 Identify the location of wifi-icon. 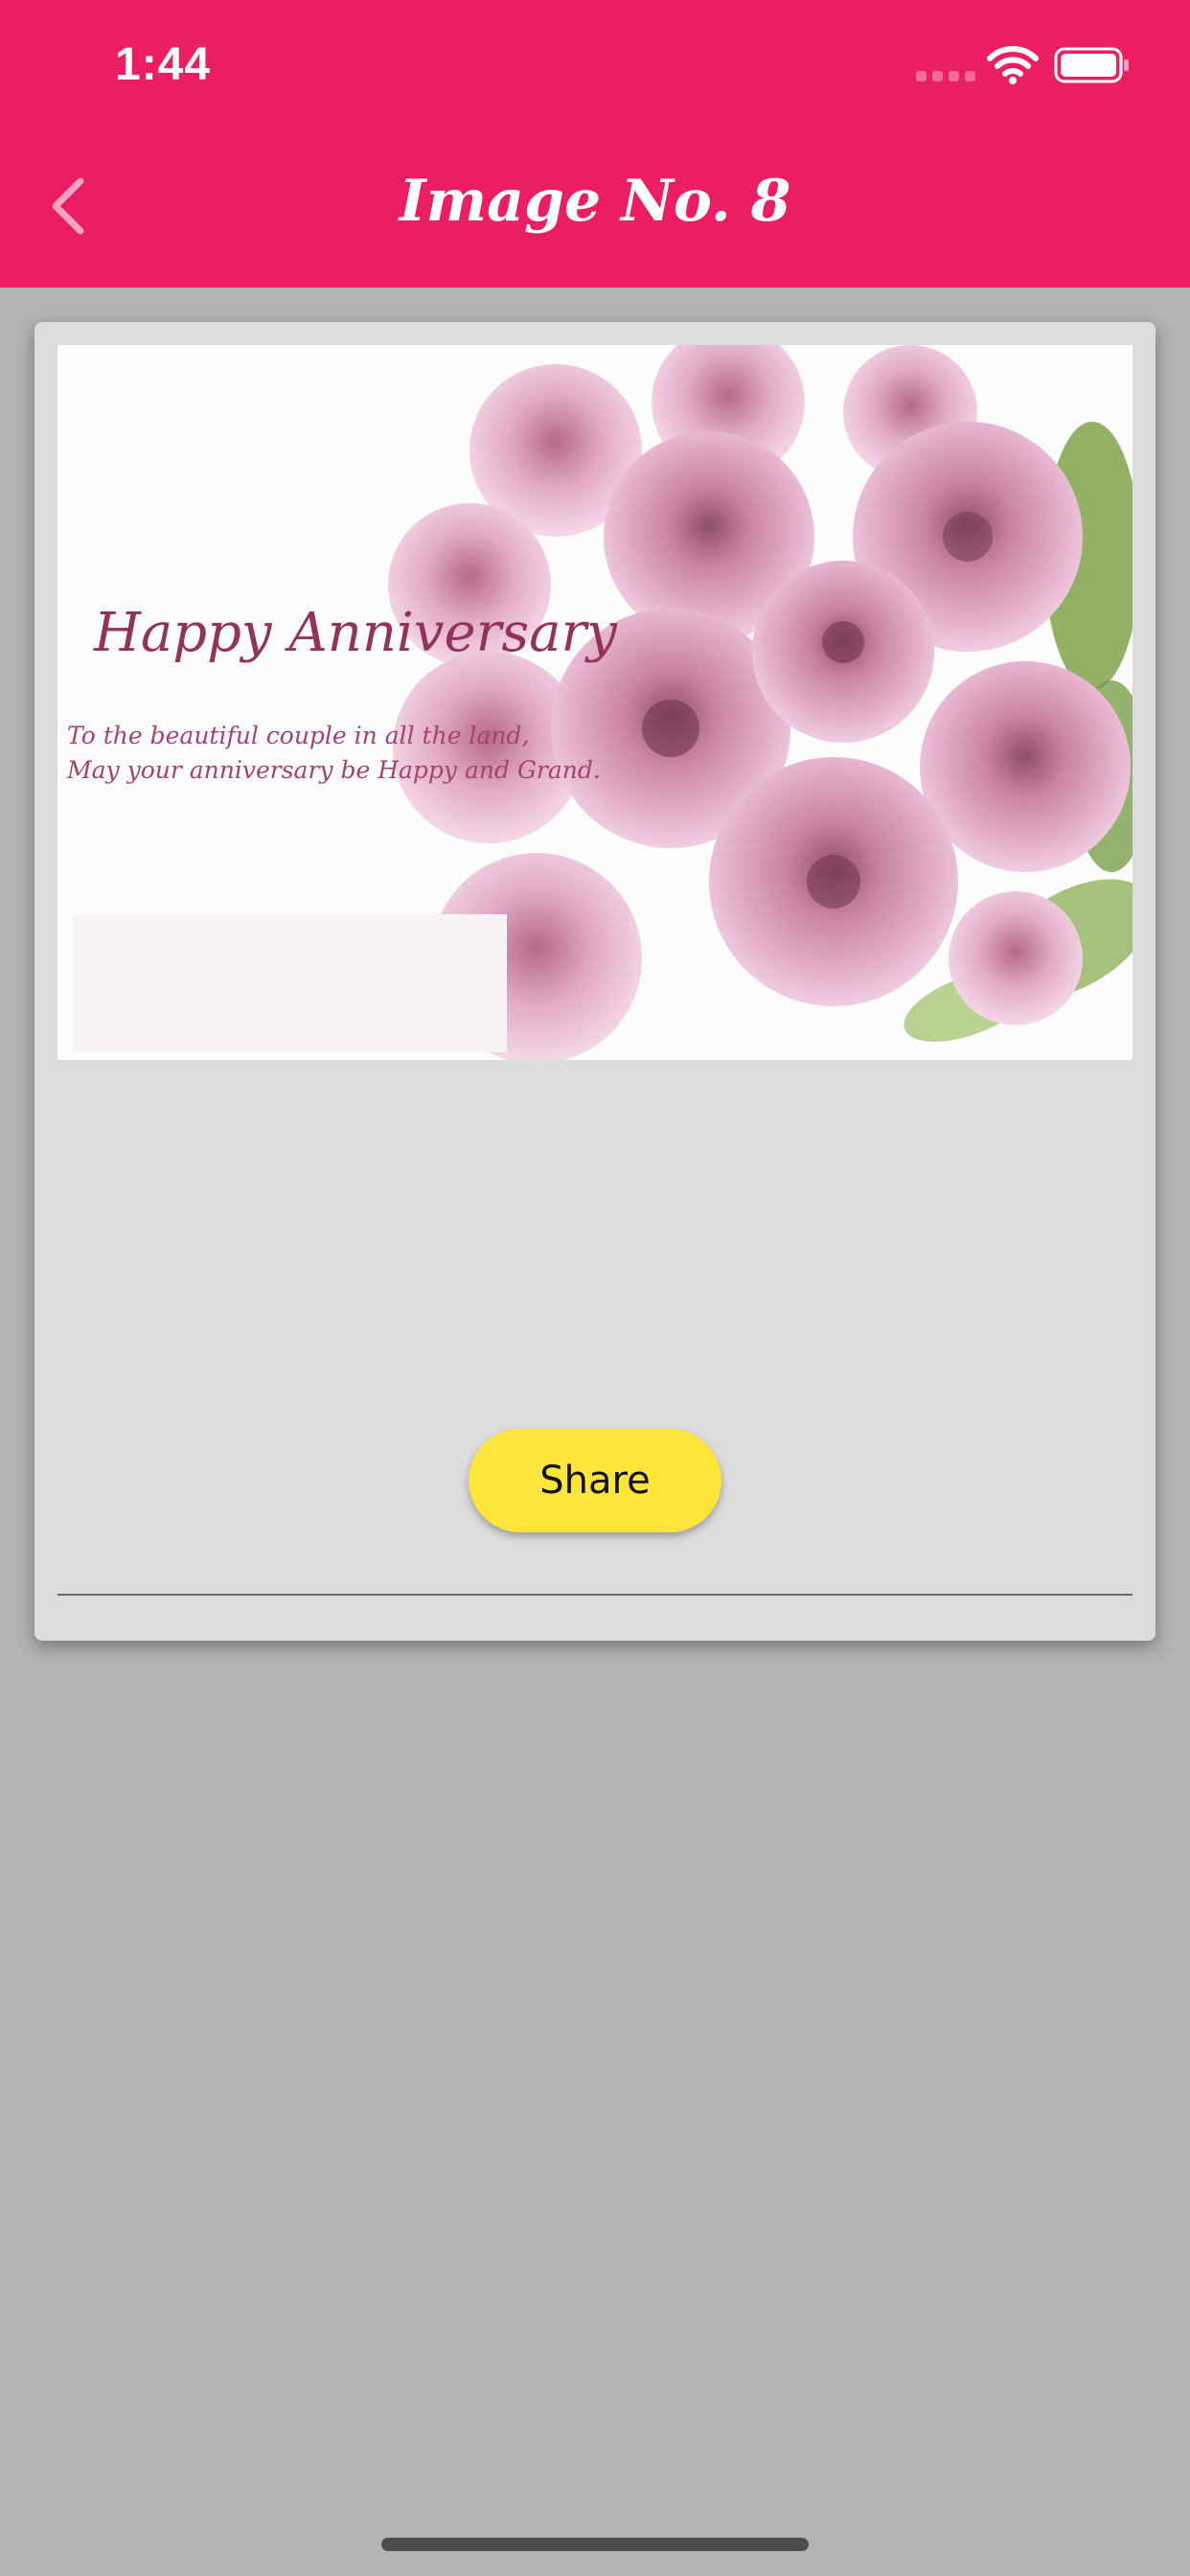
(1013, 67).